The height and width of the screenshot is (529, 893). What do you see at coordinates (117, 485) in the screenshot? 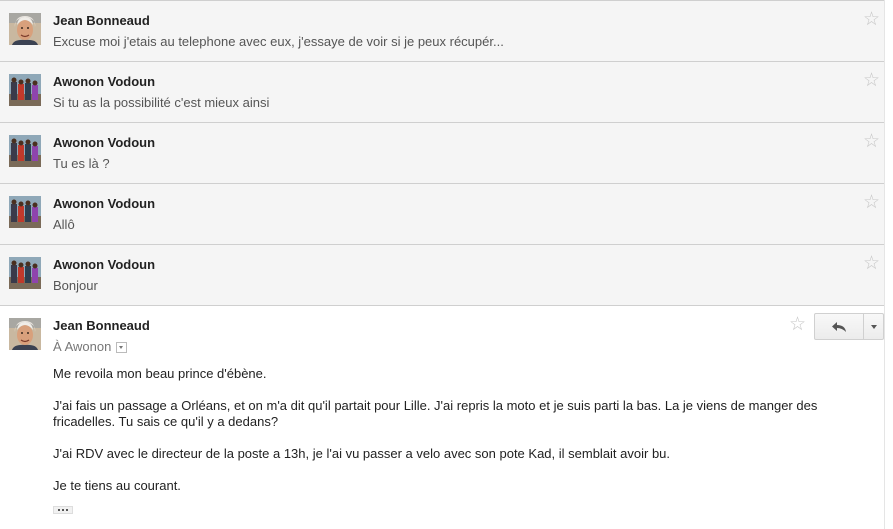
I see `body-paragraph: Je te tiens au courant.` at bounding box center [117, 485].